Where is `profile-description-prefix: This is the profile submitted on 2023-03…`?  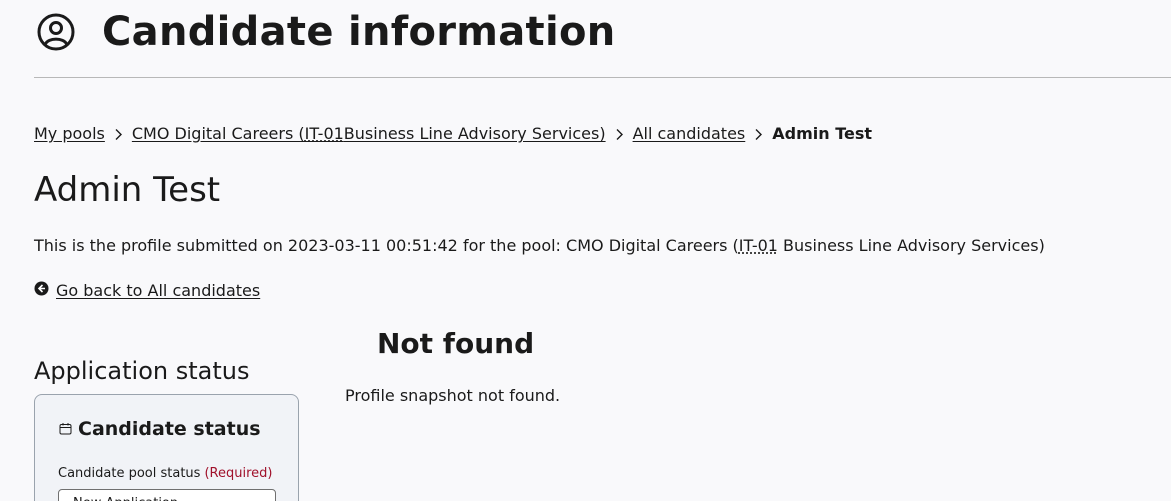
profile-description-prefix: This is the profile submitted on 2023-03… is located at coordinates (386, 245).